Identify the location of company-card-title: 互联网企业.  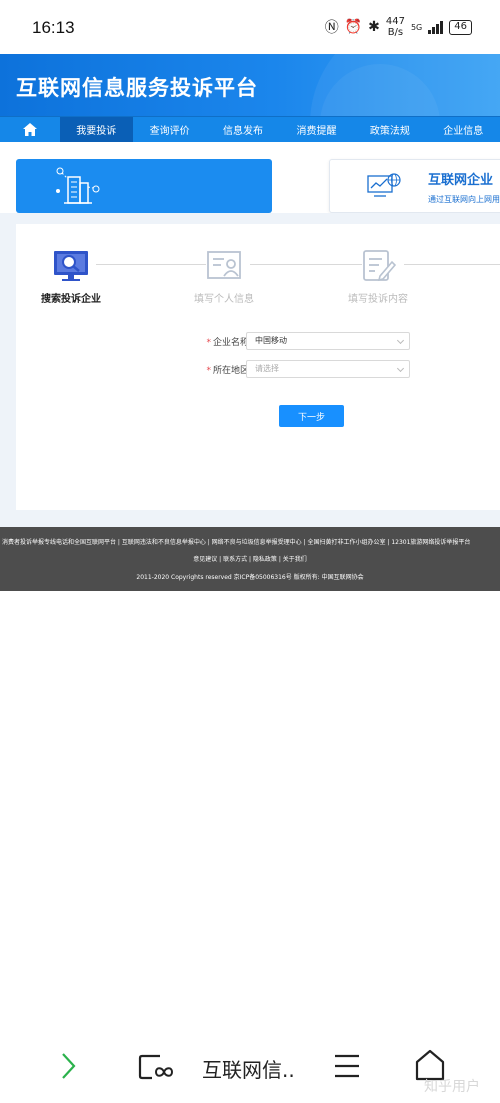
(461, 180).